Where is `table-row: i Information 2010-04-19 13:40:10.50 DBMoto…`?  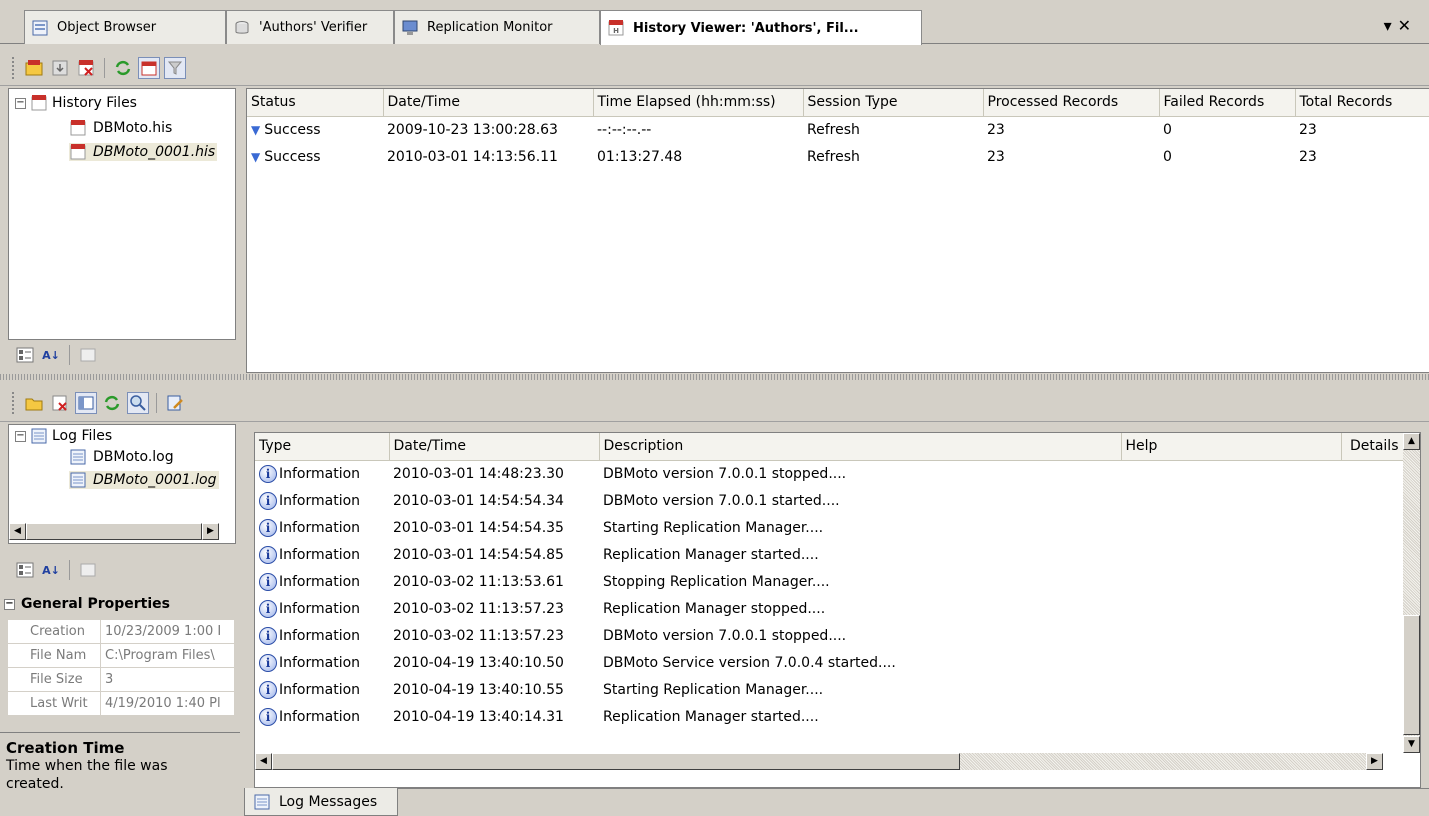
table-row: i Information 2010-04-19 13:40:10.50 DBMoto… is located at coordinates (829, 662).